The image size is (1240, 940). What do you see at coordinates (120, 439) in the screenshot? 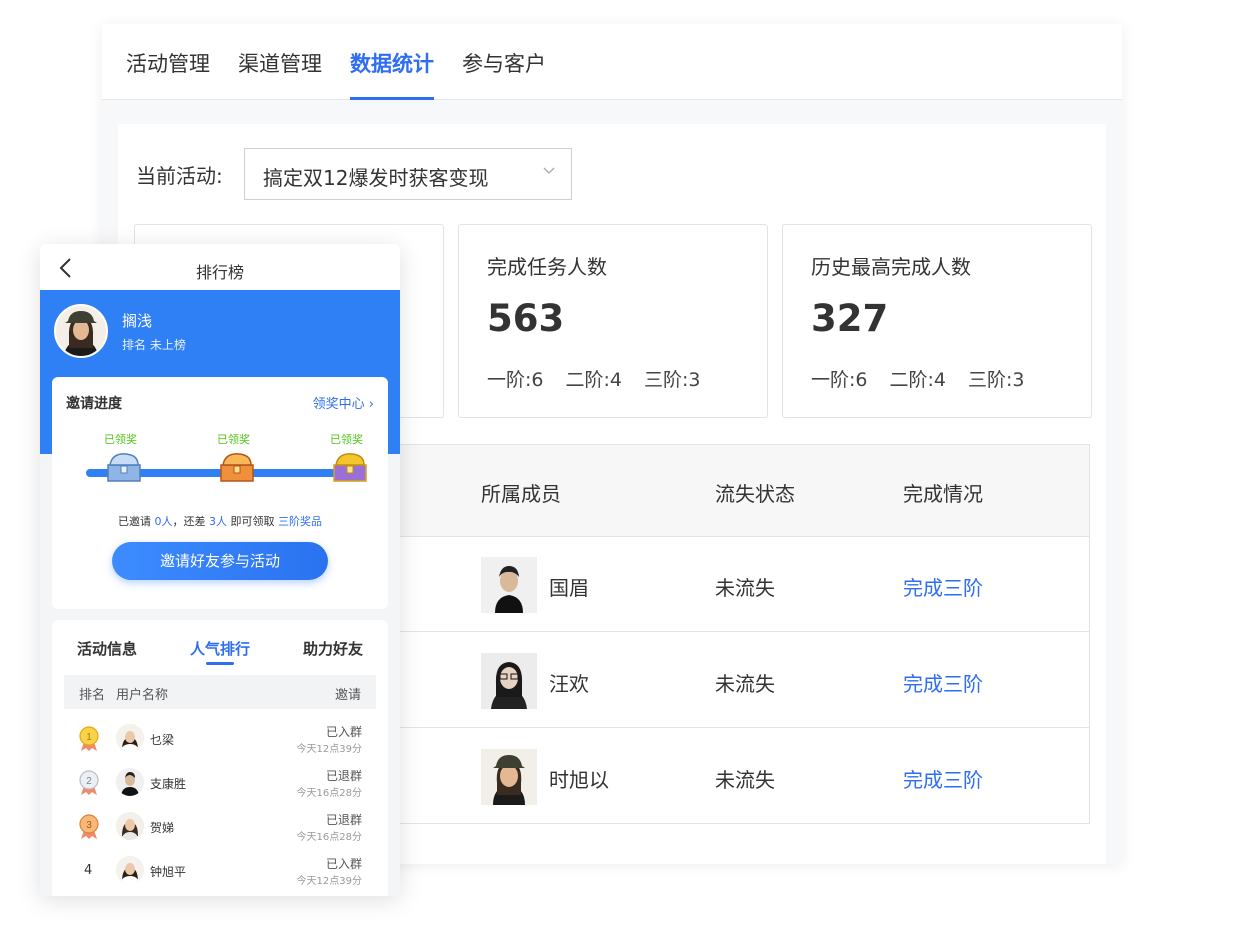
I see `milestone-claimed-1: 已领奖` at bounding box center [120, 439].